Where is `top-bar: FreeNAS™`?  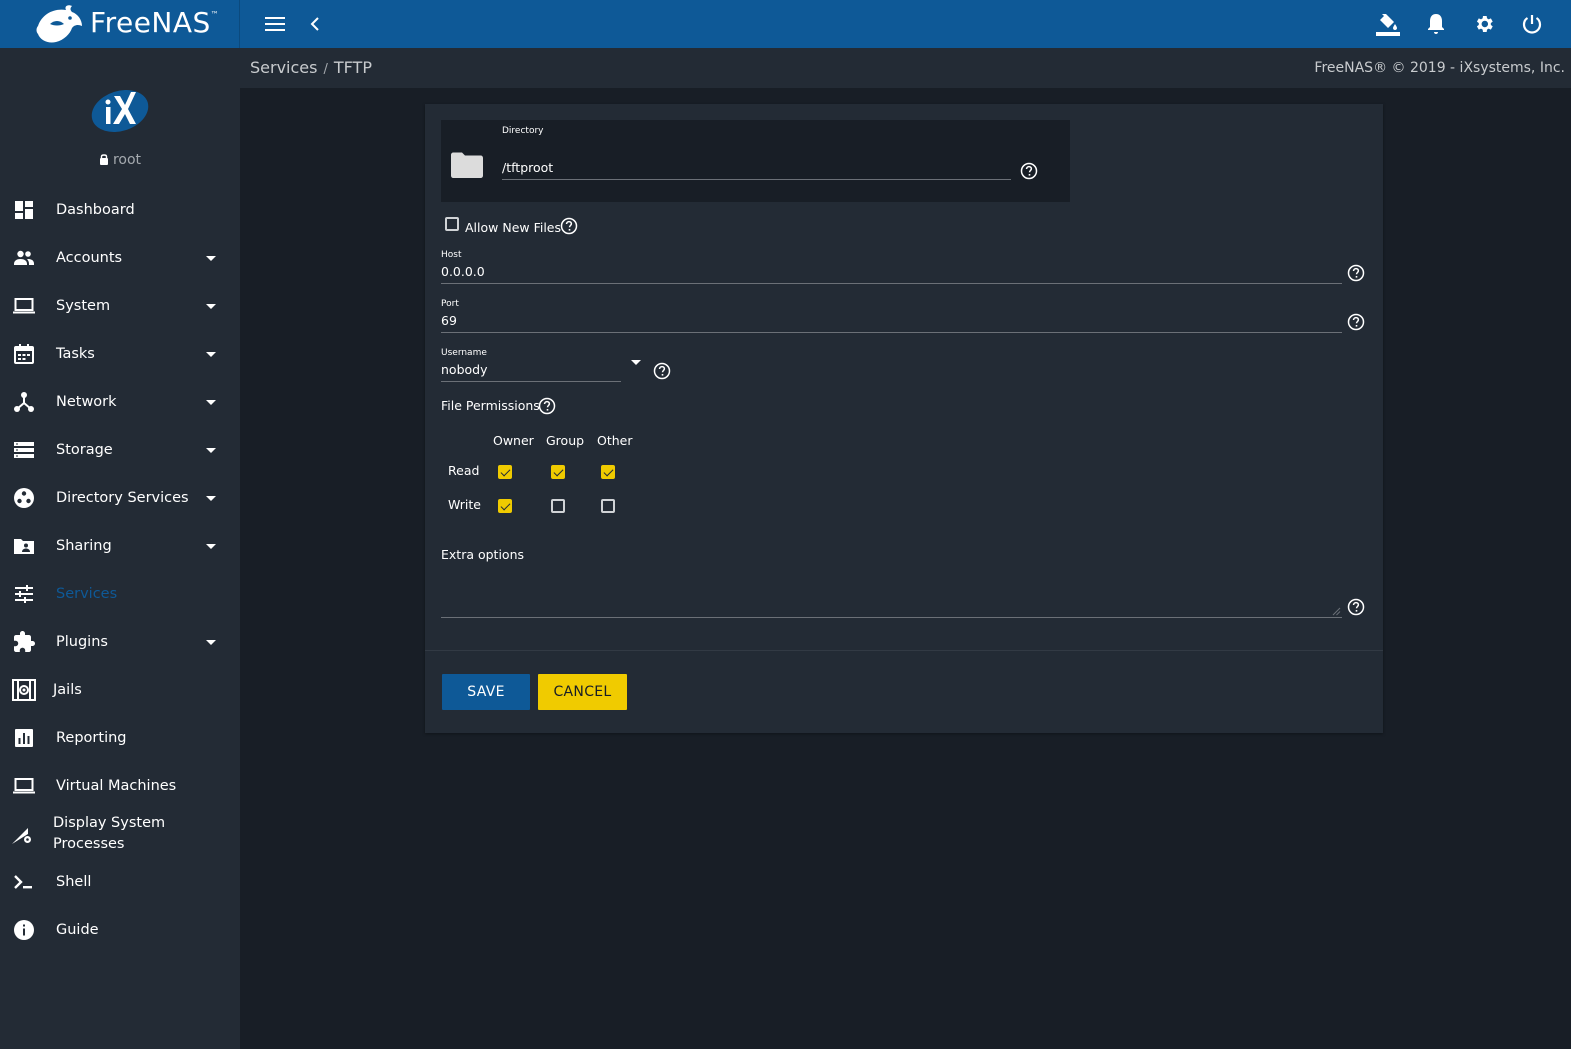
top-bar: FreeNAS™ is located at coordinates (785, 24).